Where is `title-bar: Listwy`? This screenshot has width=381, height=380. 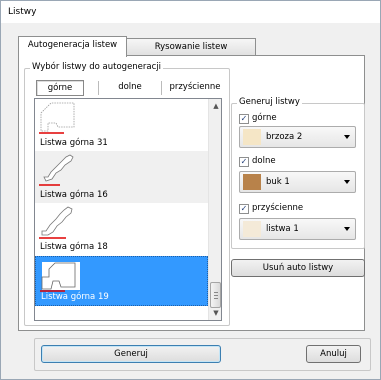
title-bar: Listwy is located at coordinates (190, 12).